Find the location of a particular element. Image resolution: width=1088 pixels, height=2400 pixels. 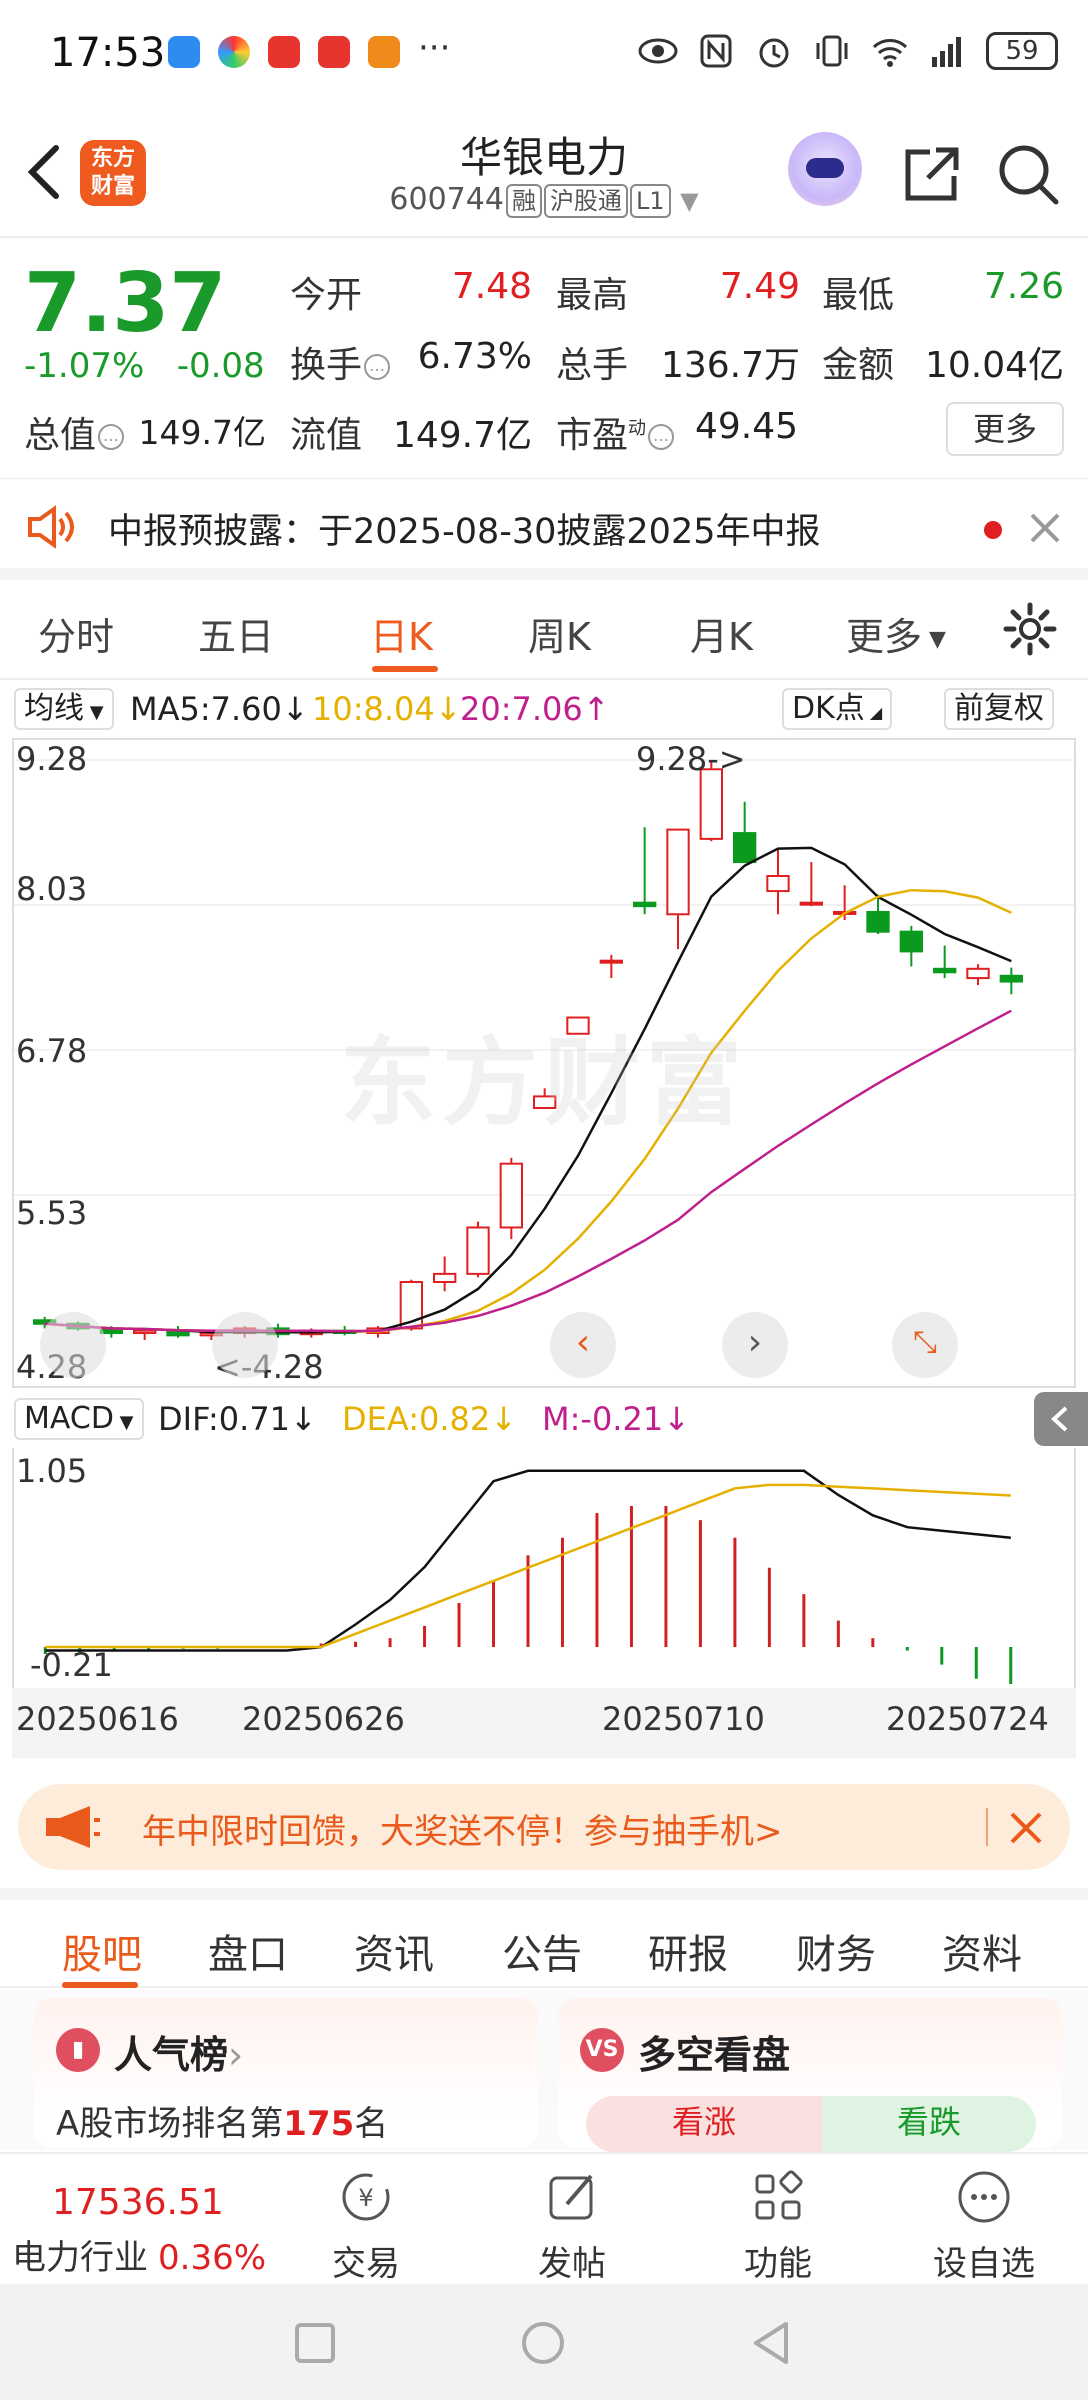

divider is located at coordinates (987, 1827).